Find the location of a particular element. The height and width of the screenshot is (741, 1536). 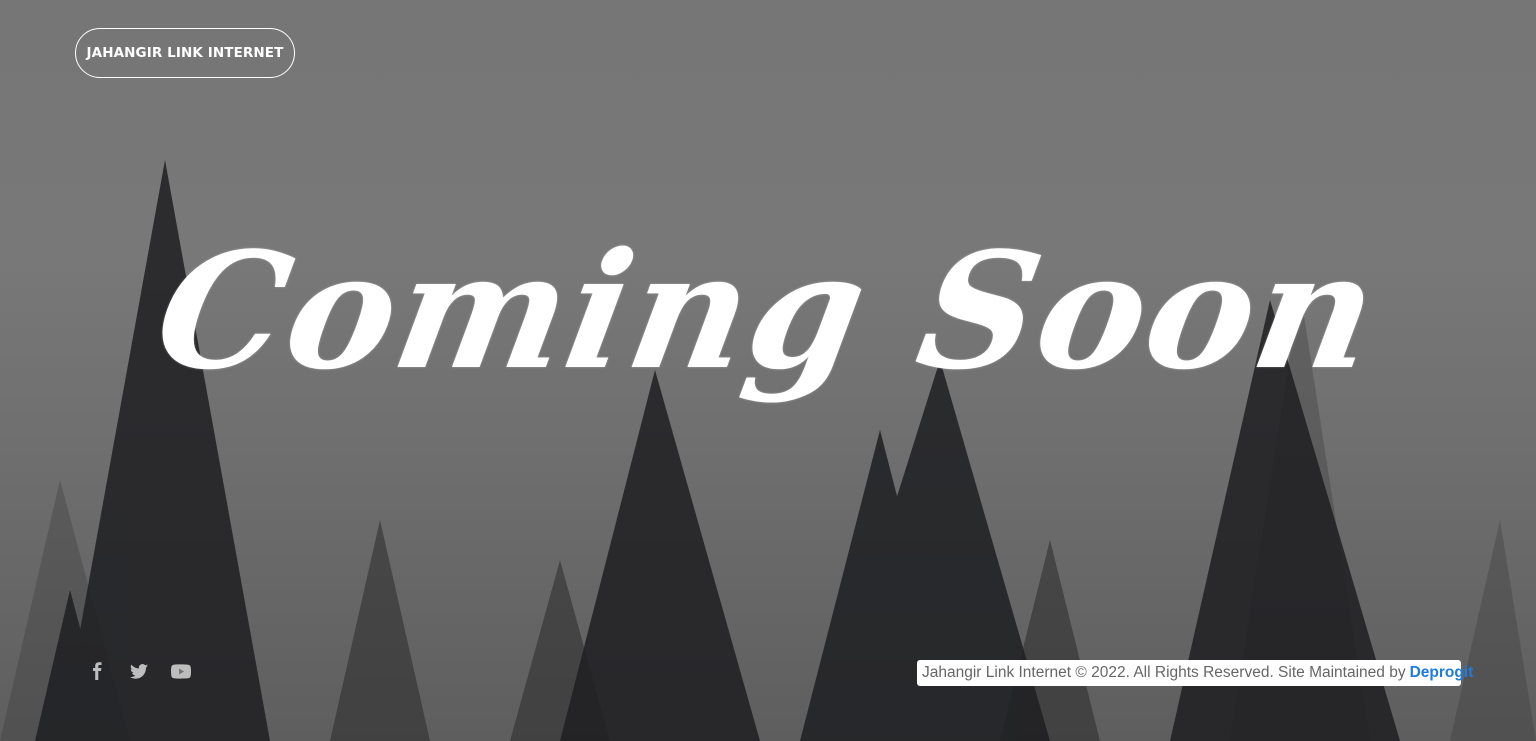

twitter-icon is located at coordinates (139, 671).